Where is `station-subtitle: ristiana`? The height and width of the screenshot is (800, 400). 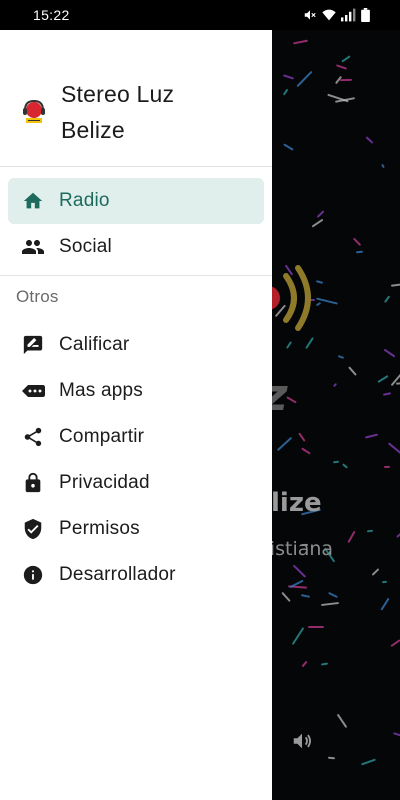 station-subtitle: ristiana is located at coordinates (298, 549).